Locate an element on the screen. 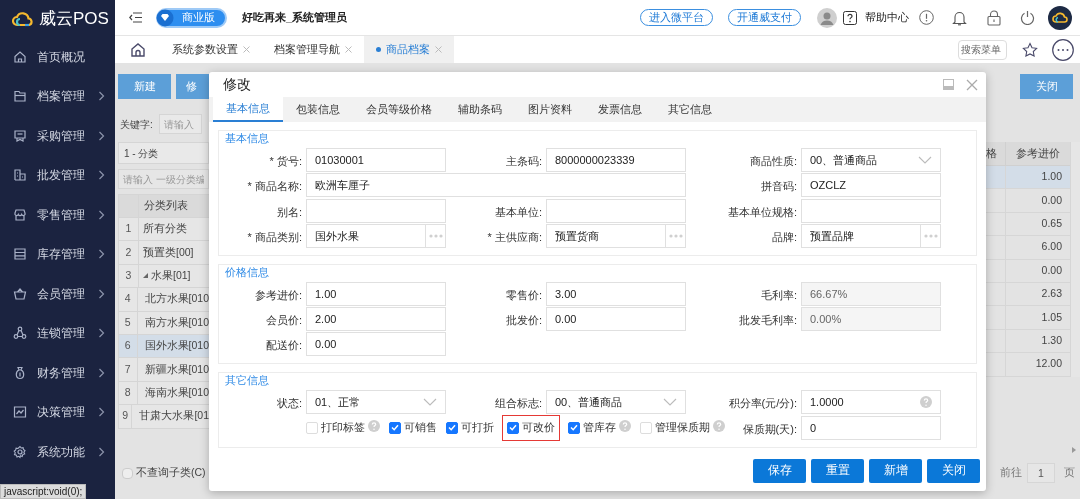 This screenshot has width=1080, height=499. input-field: 3.00 is located at coordinates (616, 293).